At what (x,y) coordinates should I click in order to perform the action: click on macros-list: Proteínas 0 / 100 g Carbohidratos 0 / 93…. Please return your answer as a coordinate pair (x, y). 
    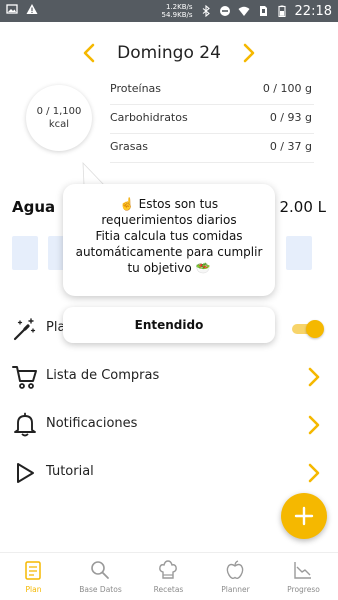
    Looking at the image, I should click on (212, 119).